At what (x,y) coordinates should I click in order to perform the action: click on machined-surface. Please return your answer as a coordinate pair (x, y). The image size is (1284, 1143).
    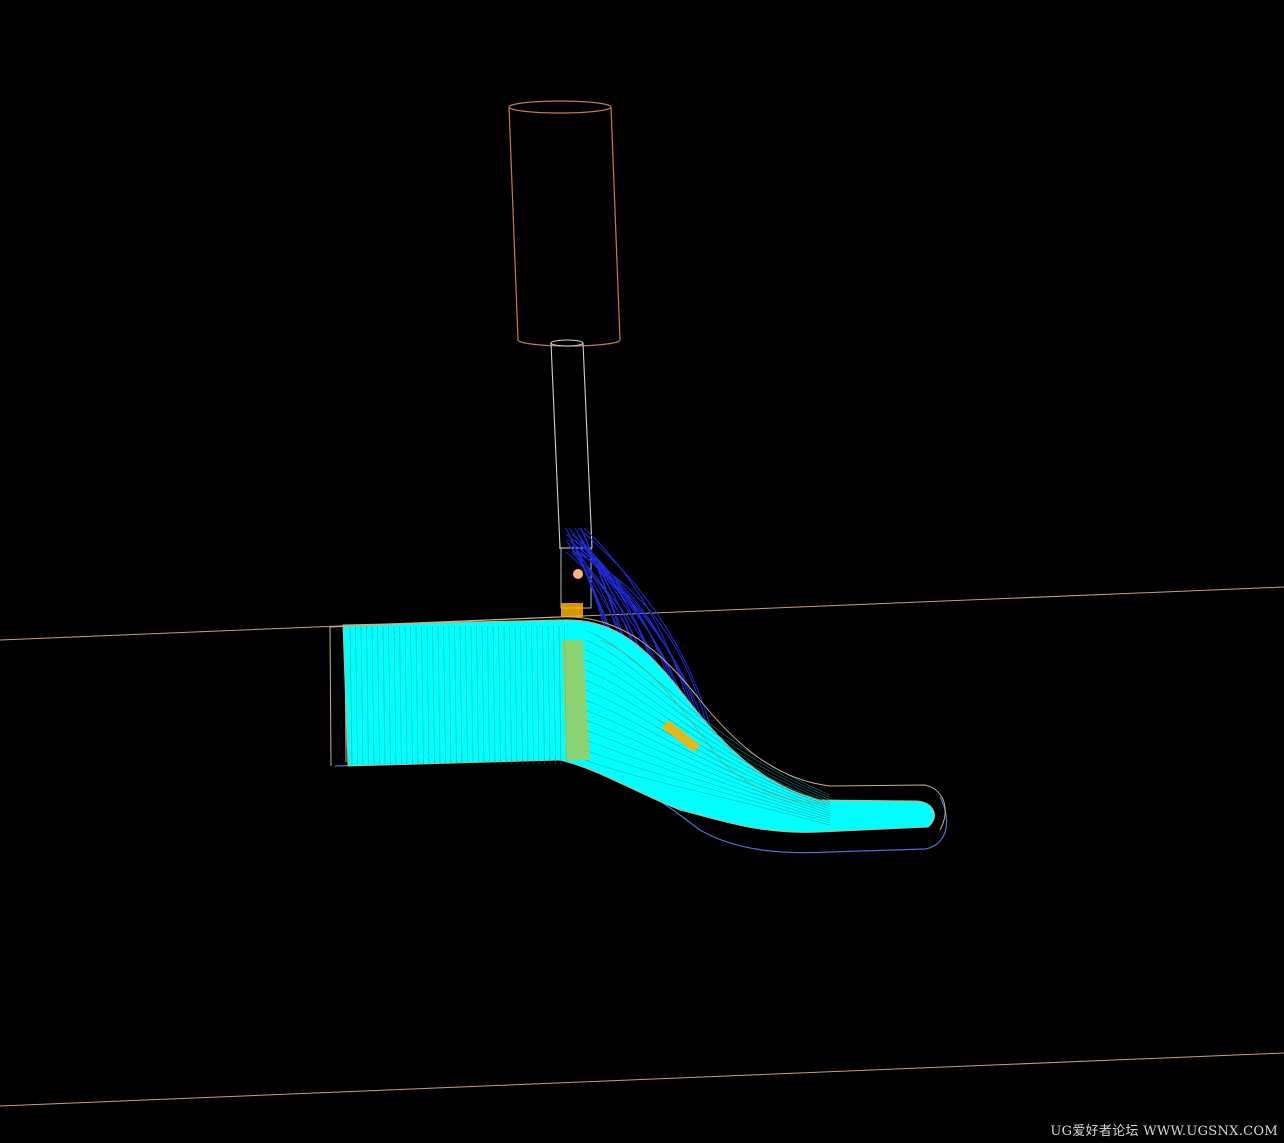
    Looking at the image, I should click on (638, 726).